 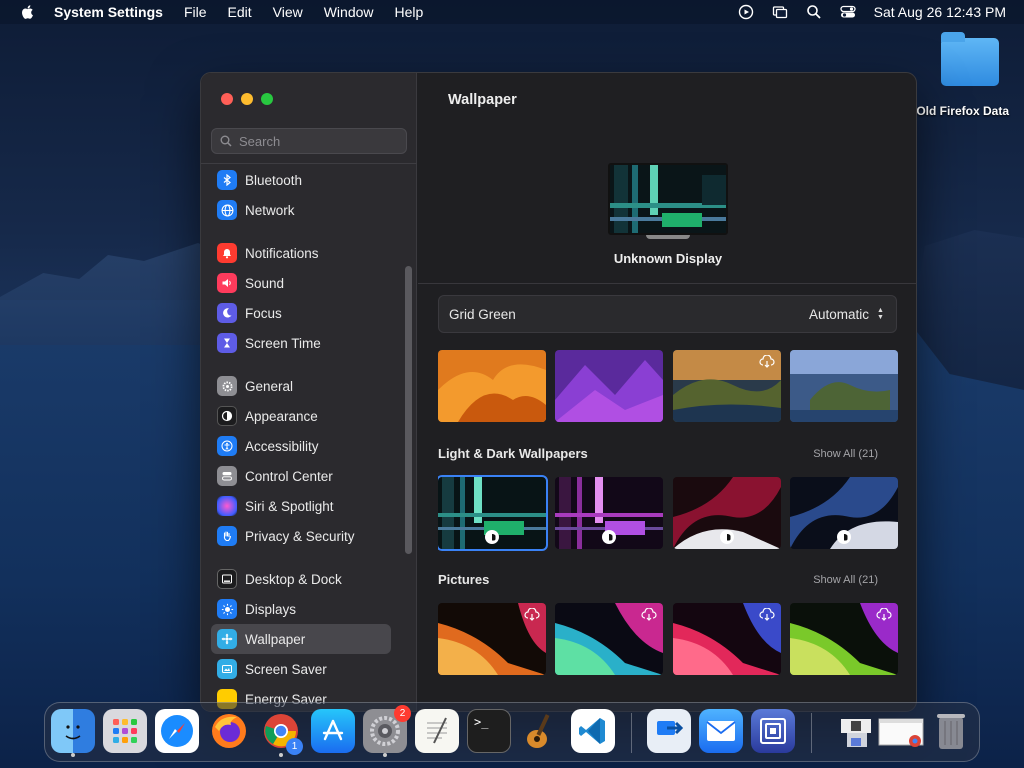 What do you see at coordinates (333, 731) in the screenshot?
I see `appstore-icon` at bounding box center [333, 731].